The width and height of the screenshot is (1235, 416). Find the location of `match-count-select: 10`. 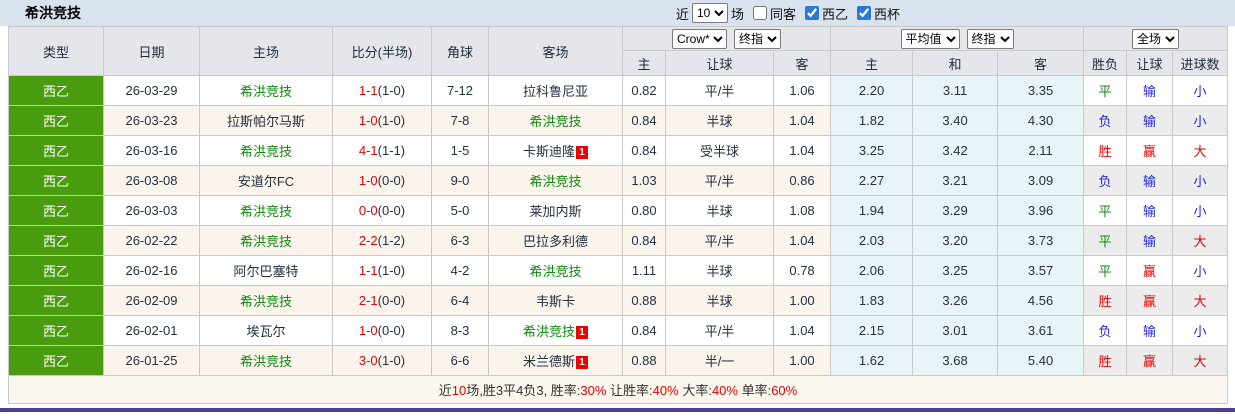

match-count-select: 10 is located at coordinates (709, 13).